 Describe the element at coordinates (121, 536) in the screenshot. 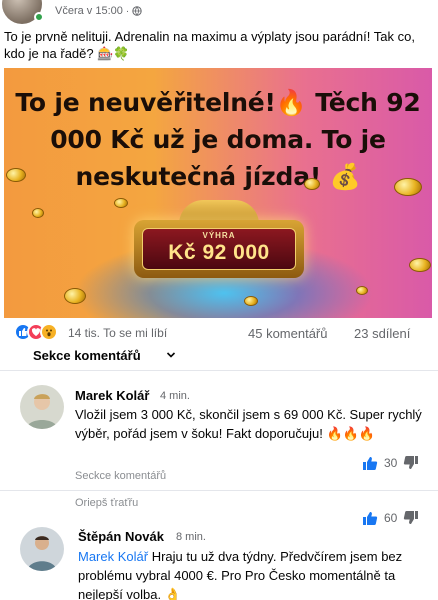

I see `commenter-name: Štěpán Novák` at that location.